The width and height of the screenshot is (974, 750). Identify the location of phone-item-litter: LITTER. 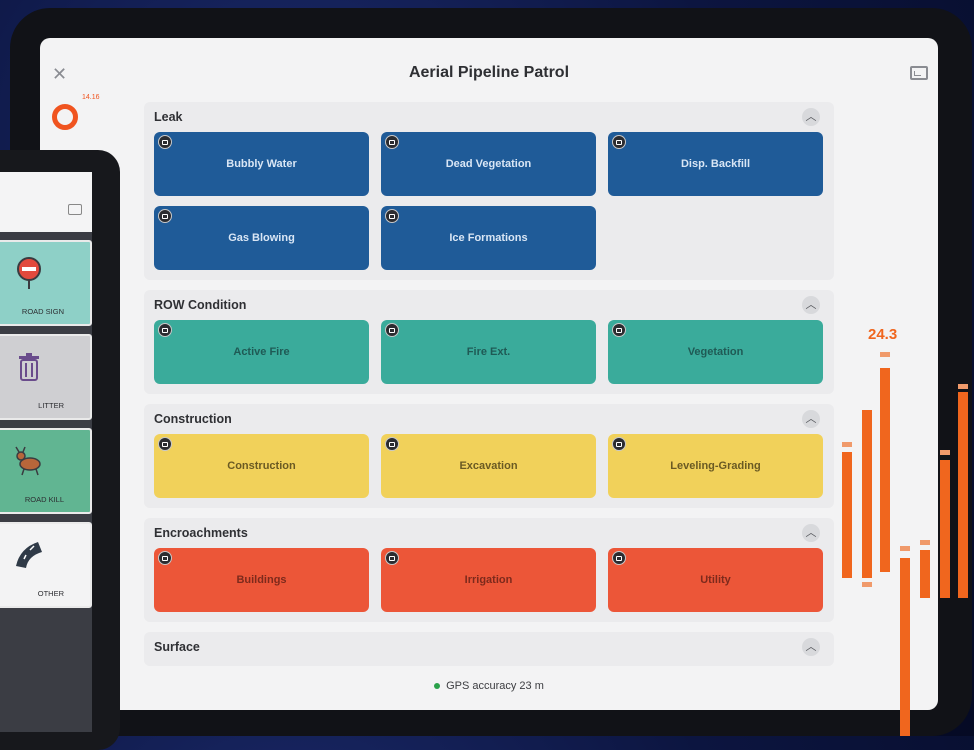
(46, 377).